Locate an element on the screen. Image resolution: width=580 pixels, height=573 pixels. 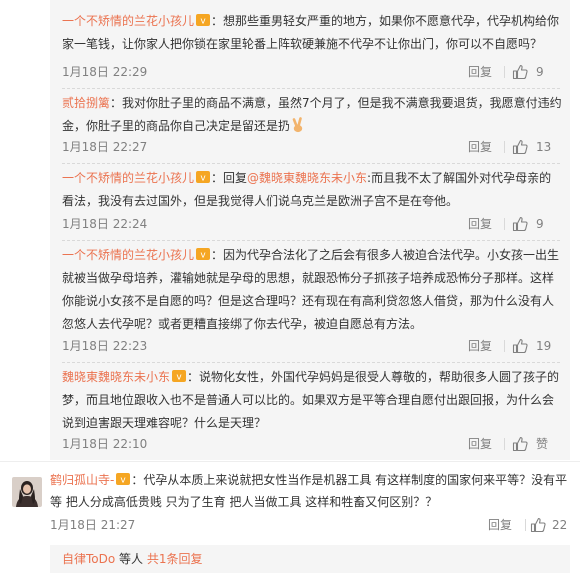
user-avatar-icon is located at coordinates (27, 492).